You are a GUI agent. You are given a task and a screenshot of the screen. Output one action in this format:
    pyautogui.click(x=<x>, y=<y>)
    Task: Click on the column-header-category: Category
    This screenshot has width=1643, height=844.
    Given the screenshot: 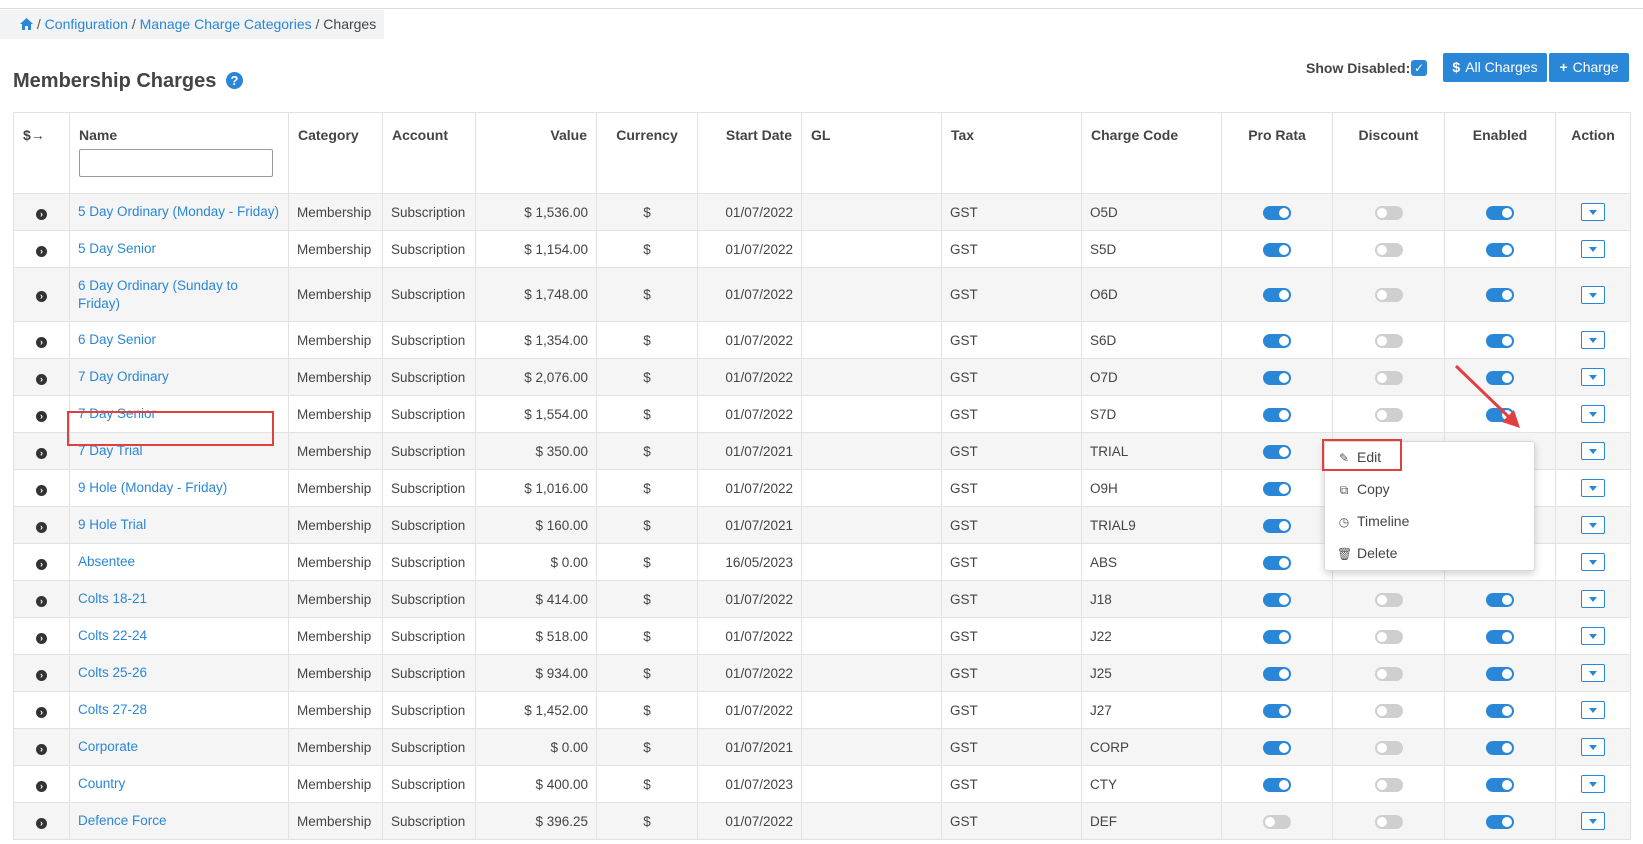 What is the action you would take?
    pyautogui.click(x=335, y=153)
    